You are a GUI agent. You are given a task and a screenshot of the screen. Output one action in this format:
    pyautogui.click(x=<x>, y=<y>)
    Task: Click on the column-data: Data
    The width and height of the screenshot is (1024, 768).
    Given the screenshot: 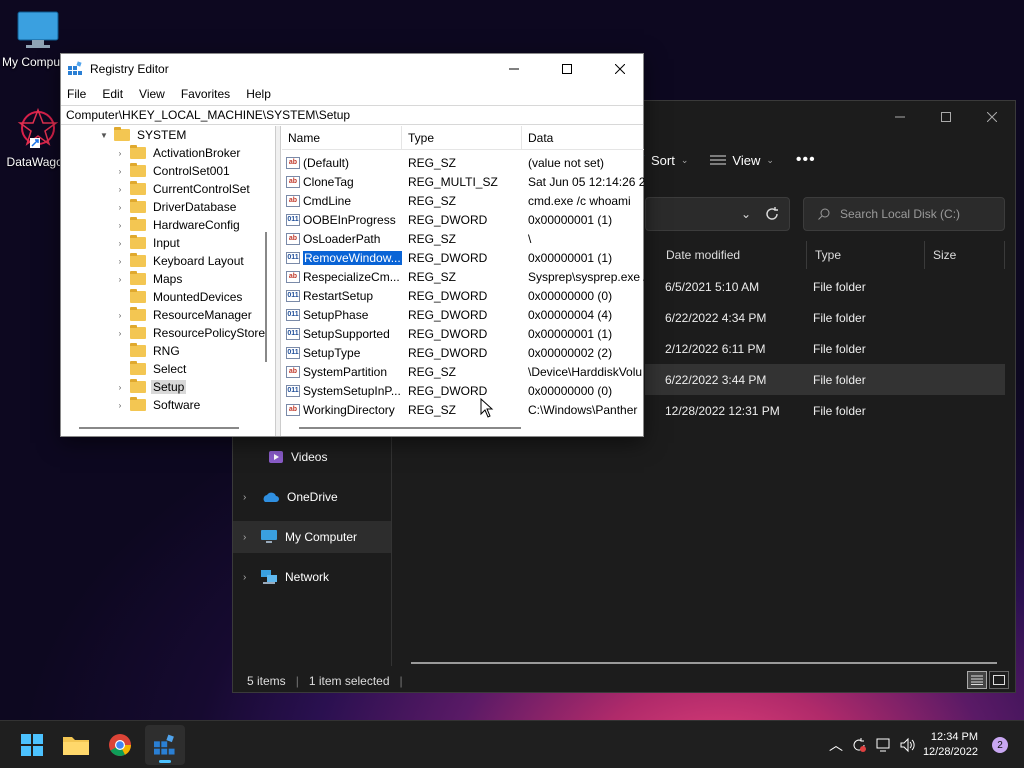 What is the action you would take?
    pyautogui.click(x=583, y=137)
    